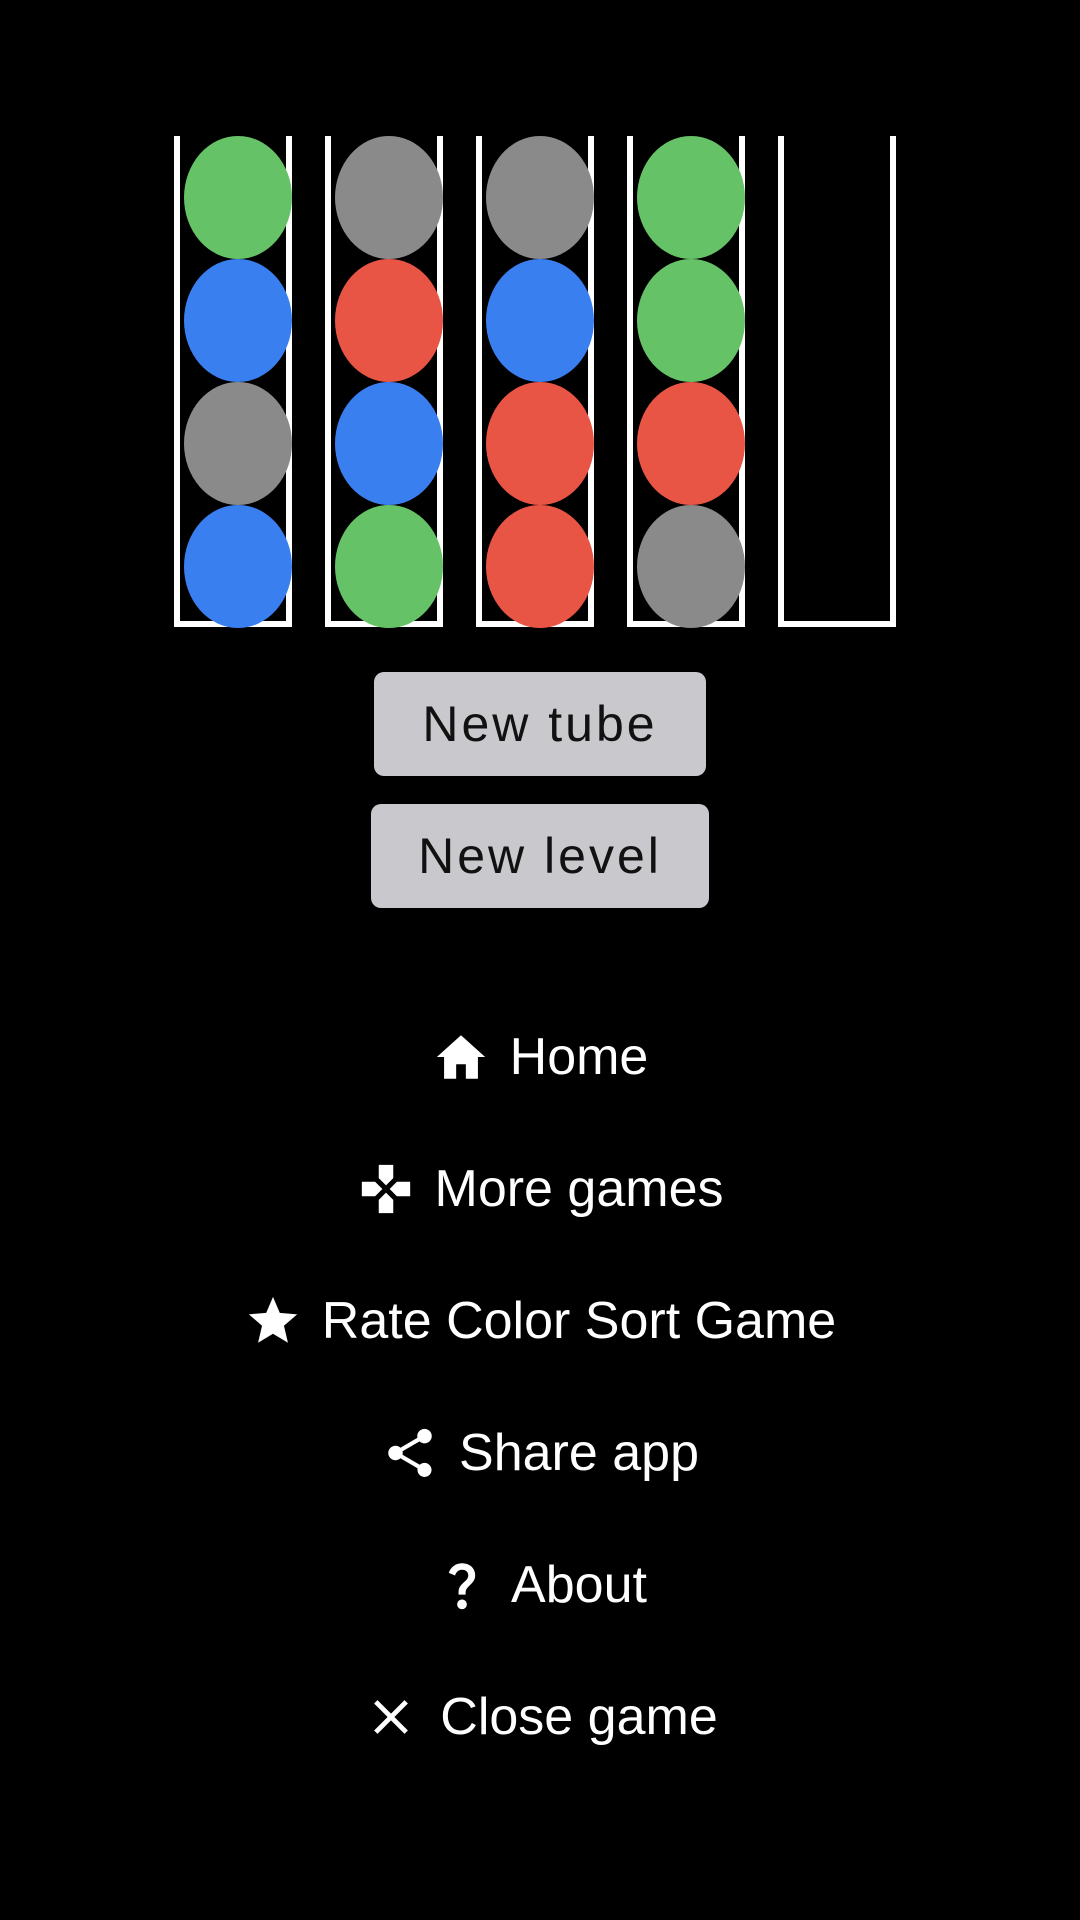 The height and width of the screenshot is (1920, 1080). What do you see at coordinates (461, 1057) in the screenshot?
I see `home-icon` at bounding box center [461, 1057].